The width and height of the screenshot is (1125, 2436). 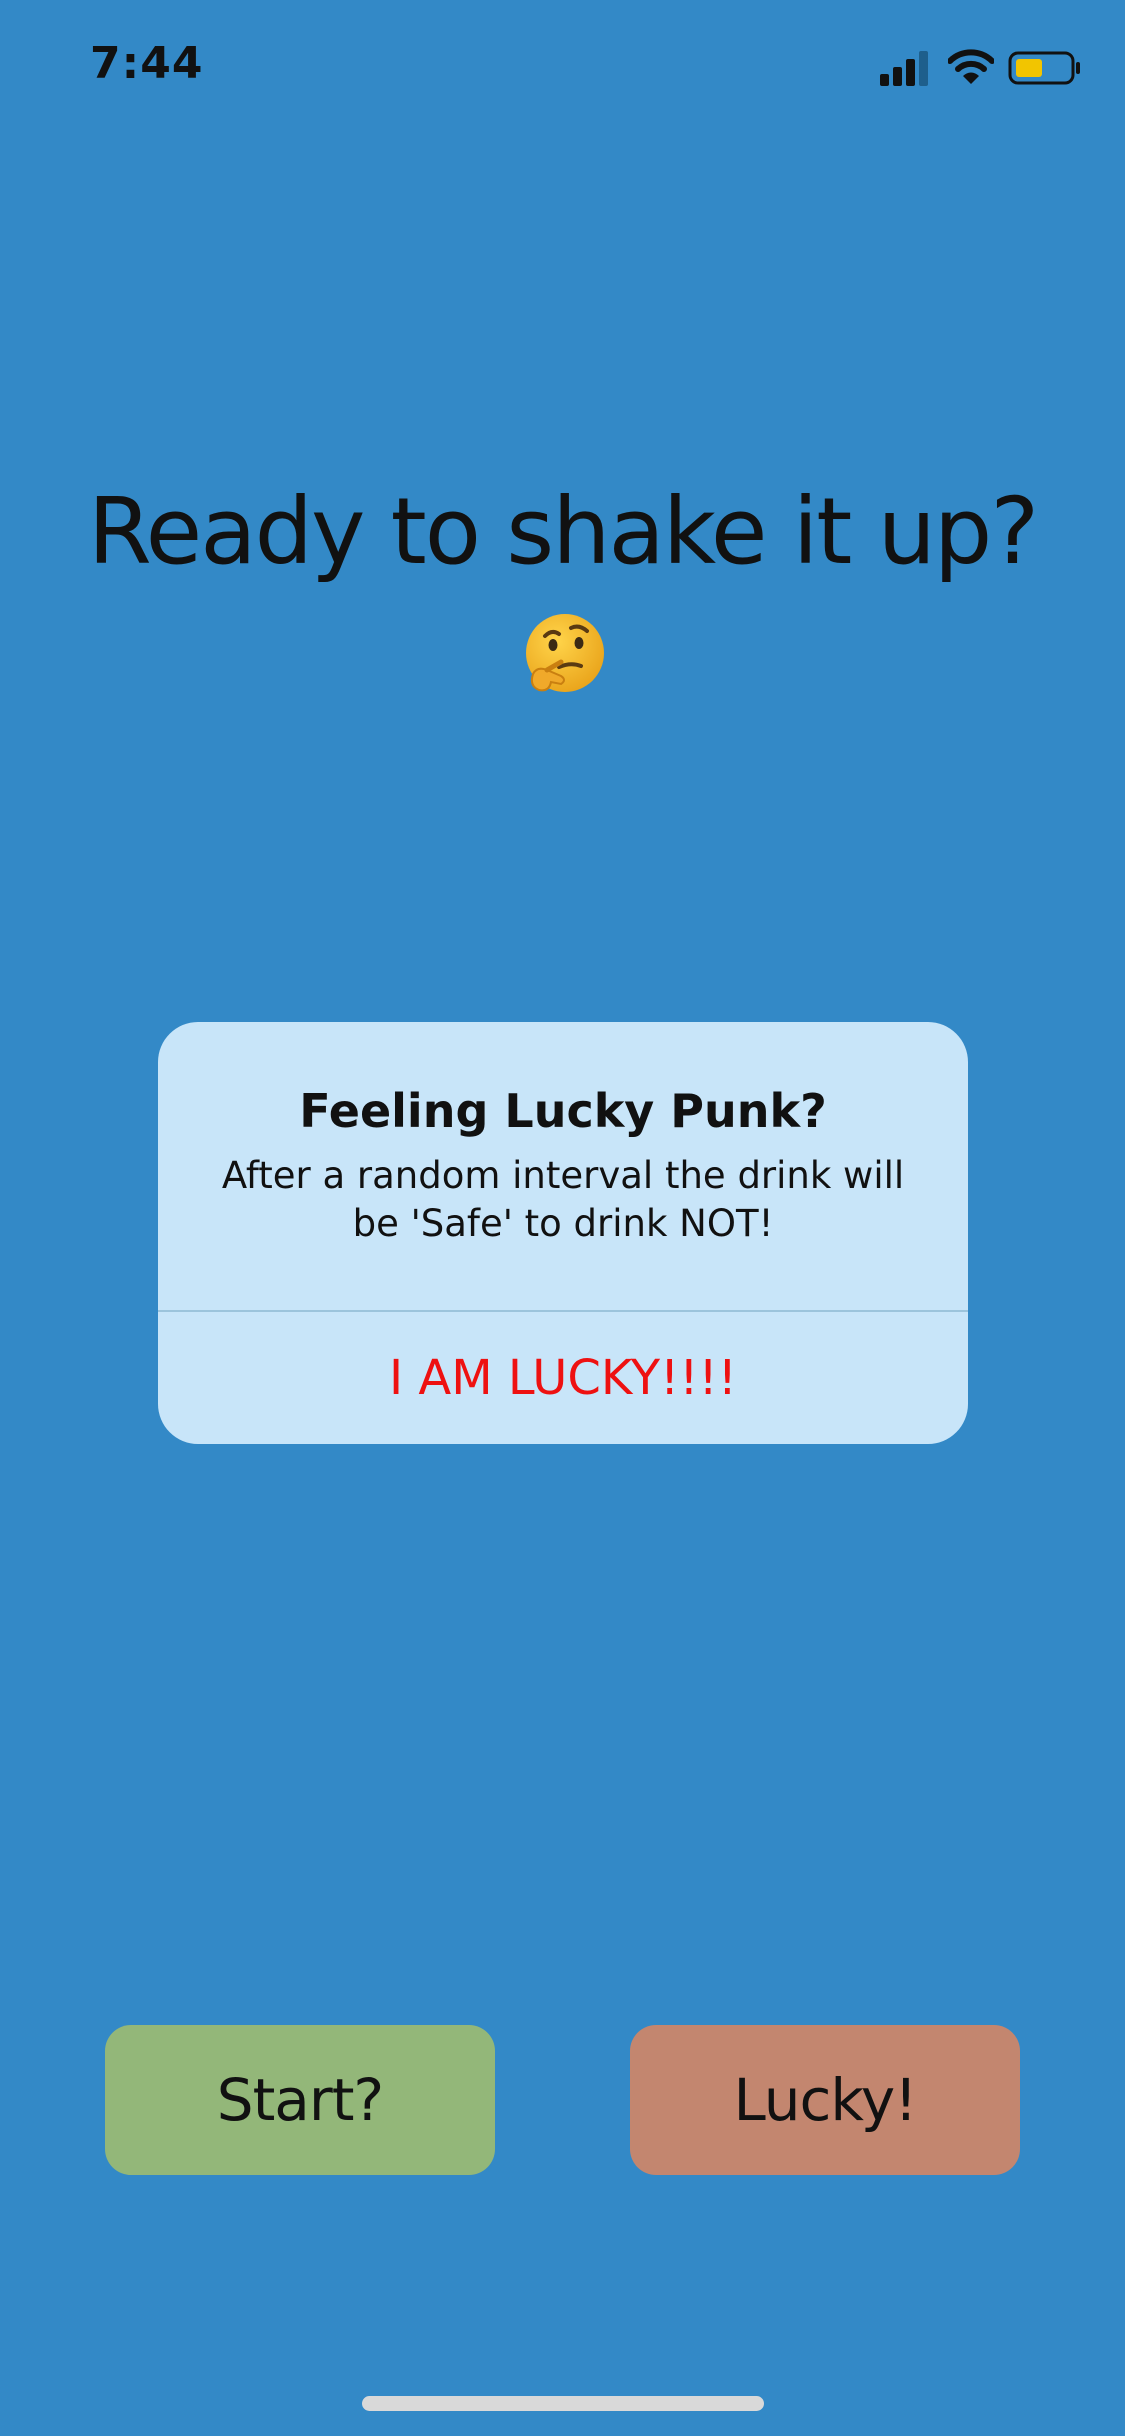 I want to click on cellular-signal-icon, so click(x=904, y=68).